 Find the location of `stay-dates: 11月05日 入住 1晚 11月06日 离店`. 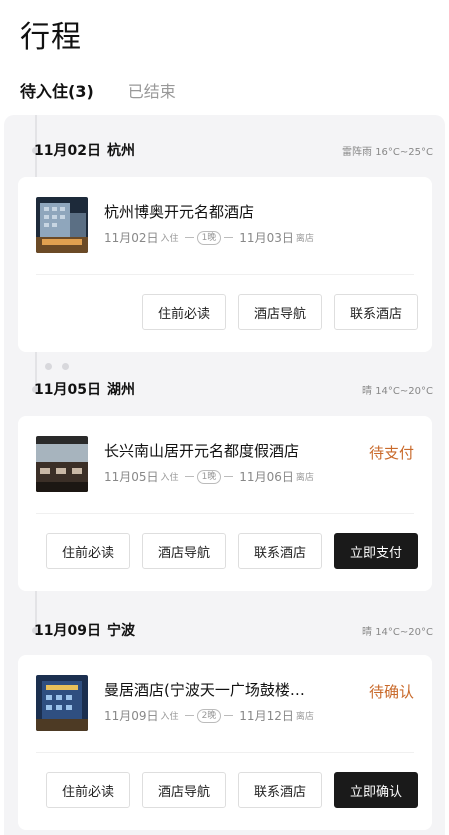

stay-dates: 11月05日 入住 1晚 11月06日 离店 is located at coordinates (209, 476).